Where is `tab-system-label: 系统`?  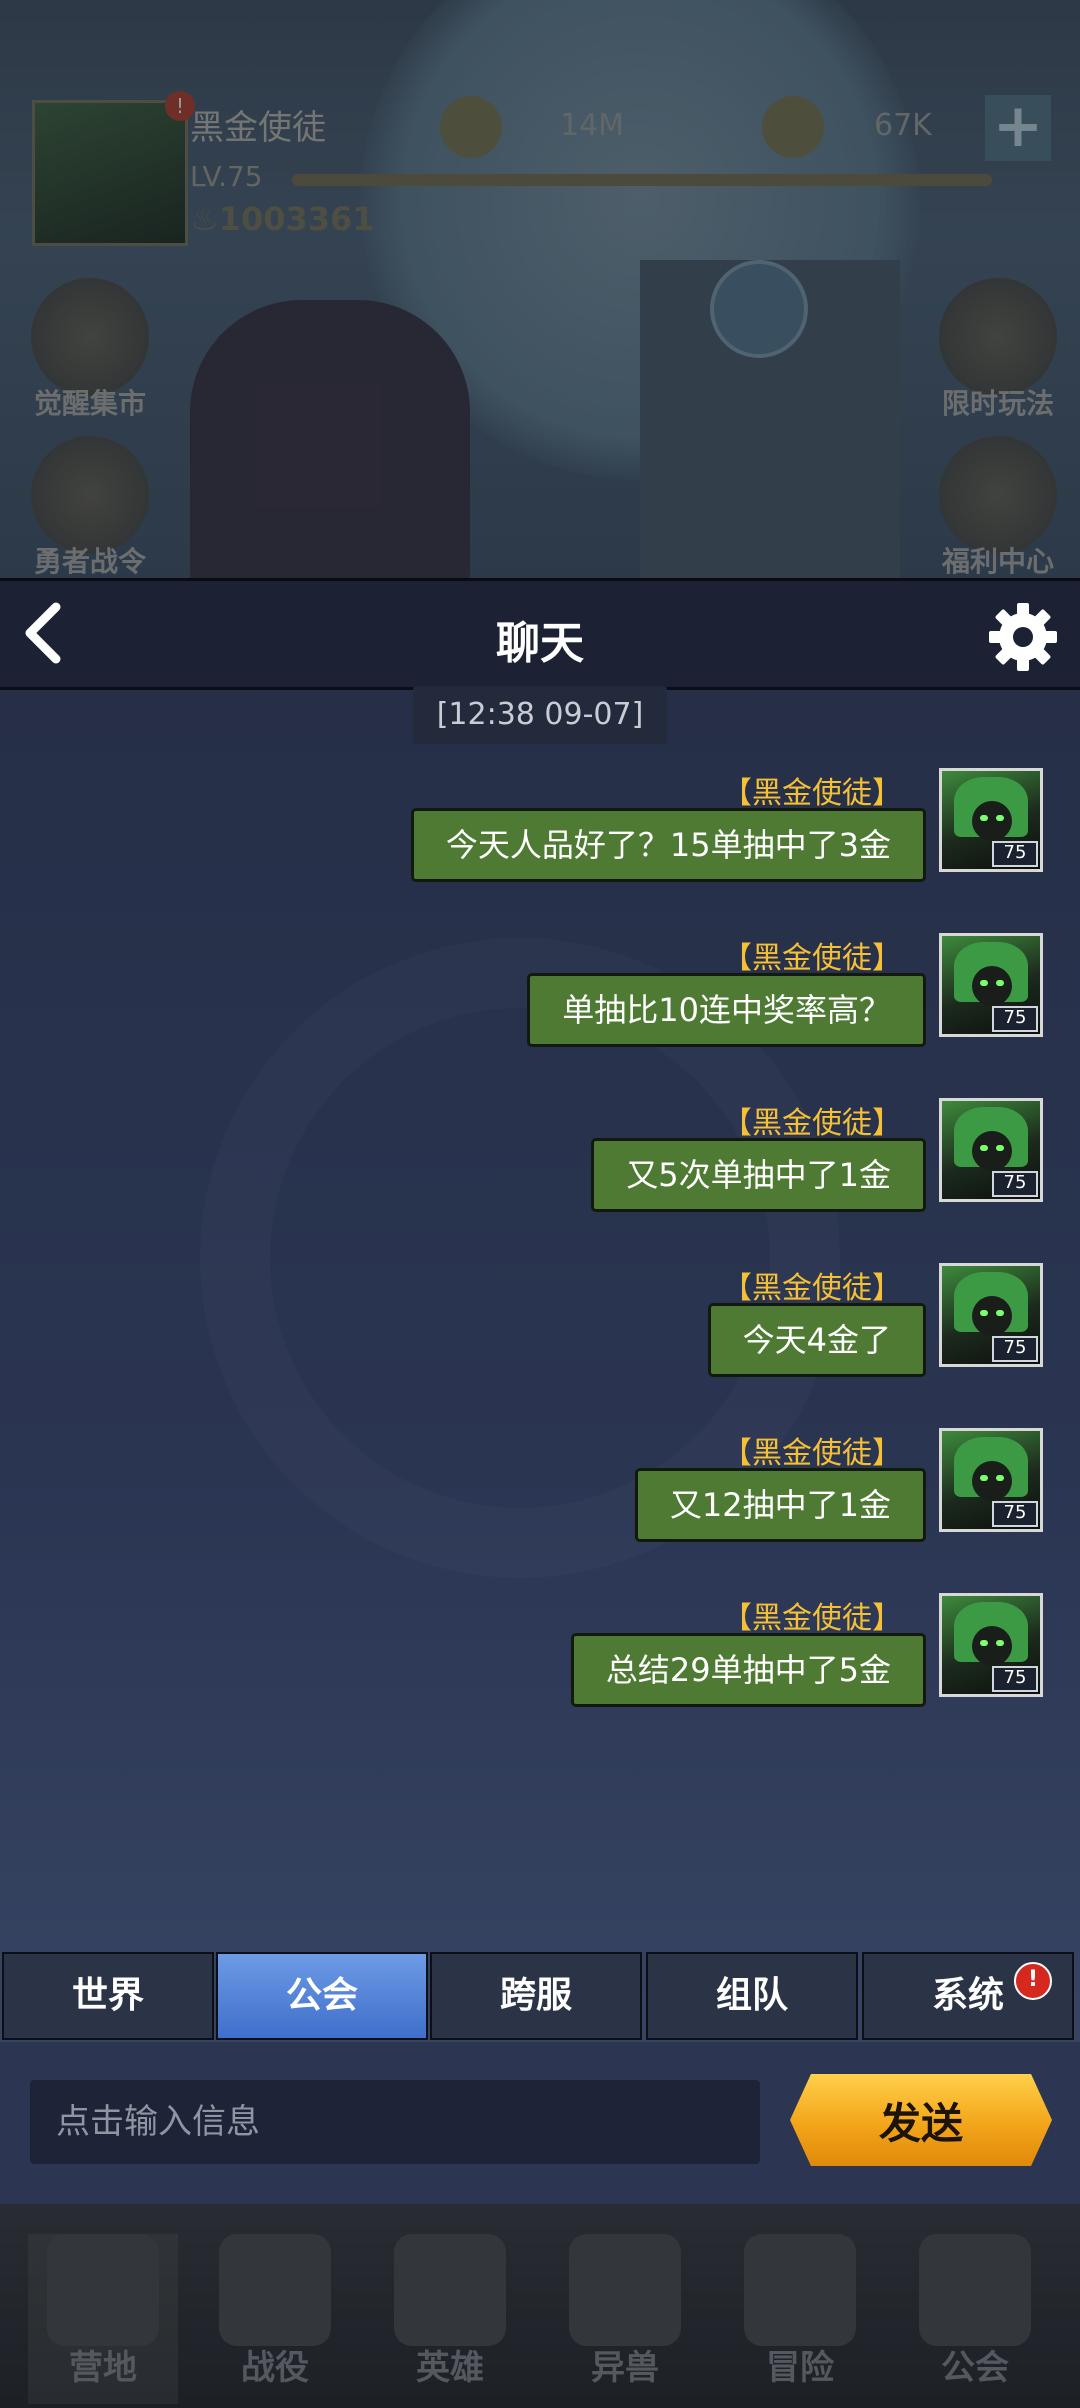
tab-system-label: 系统 is located at coordinates (967, 1995).